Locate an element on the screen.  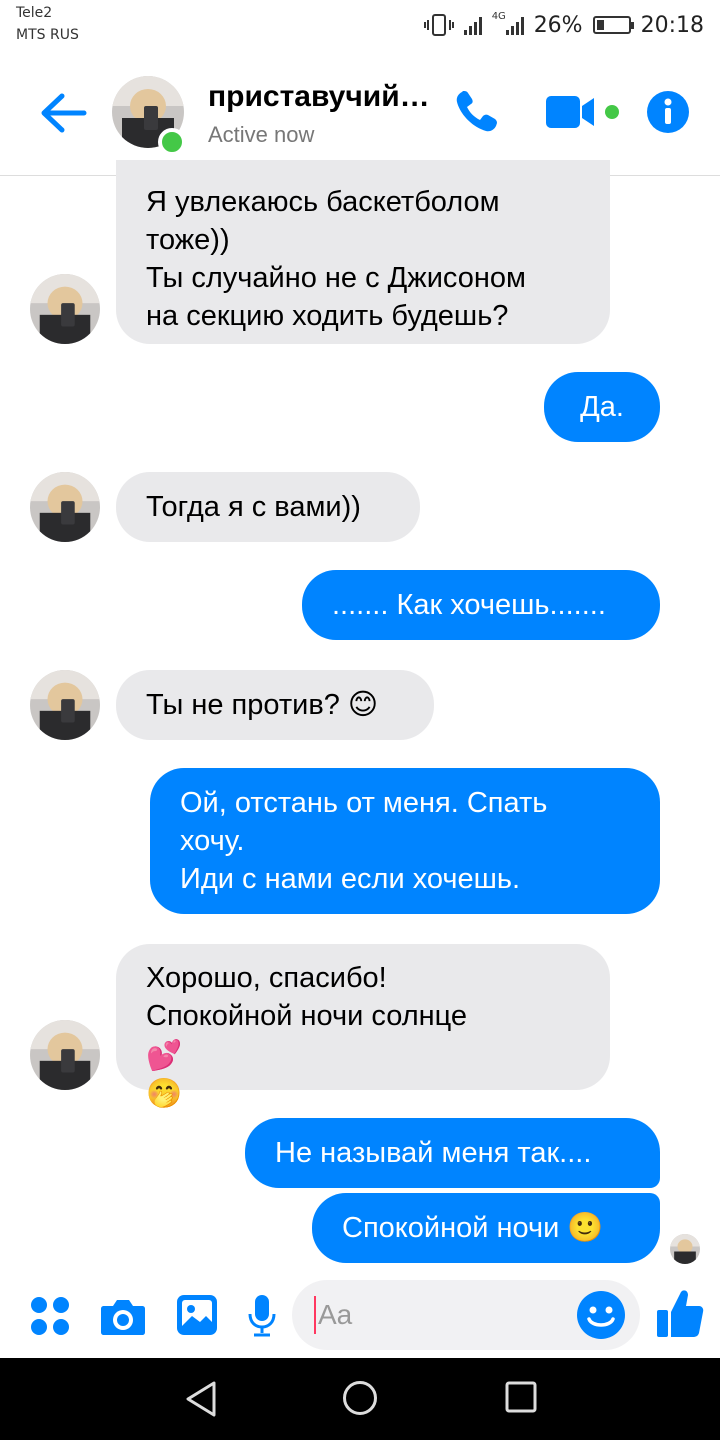
back-arrow-icon is located at coordinates (63, 113).